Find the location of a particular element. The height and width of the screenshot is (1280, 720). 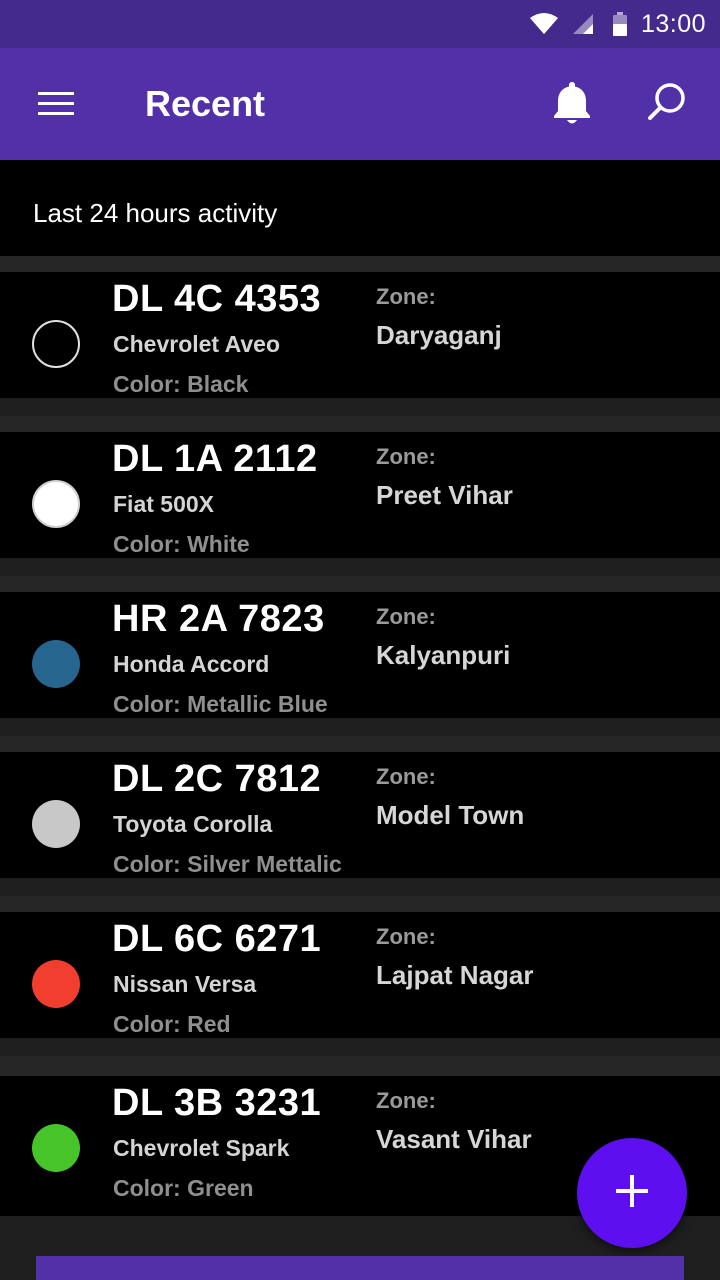

bottom-action-bar is located at coordinates (360, 1268).